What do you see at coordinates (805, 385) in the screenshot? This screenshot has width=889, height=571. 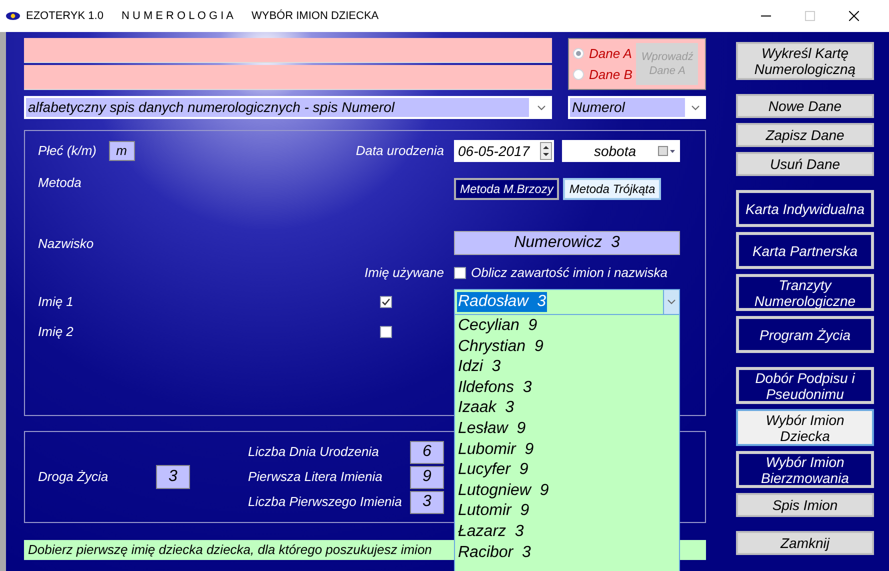 I see `side-button: Dobór Podpisu i Pseudonimu` at bounding box center [805, 385].